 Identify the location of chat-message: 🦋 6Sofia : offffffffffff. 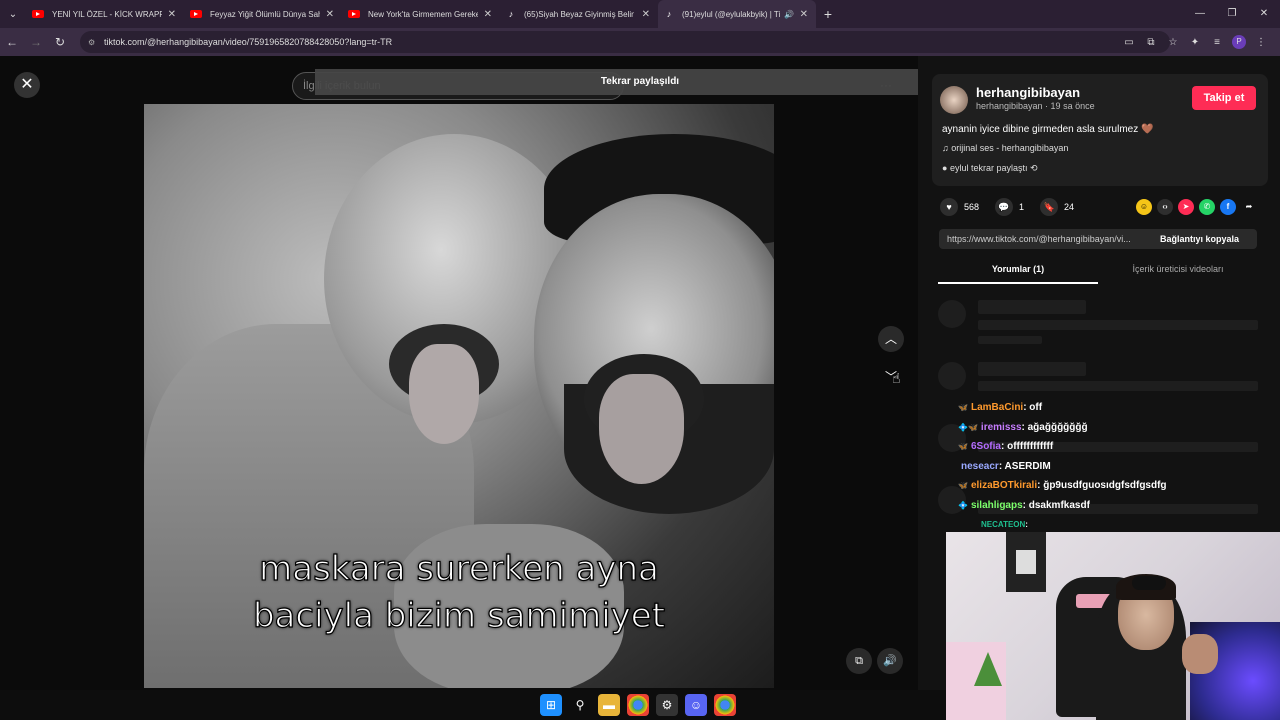
(1088, 447).